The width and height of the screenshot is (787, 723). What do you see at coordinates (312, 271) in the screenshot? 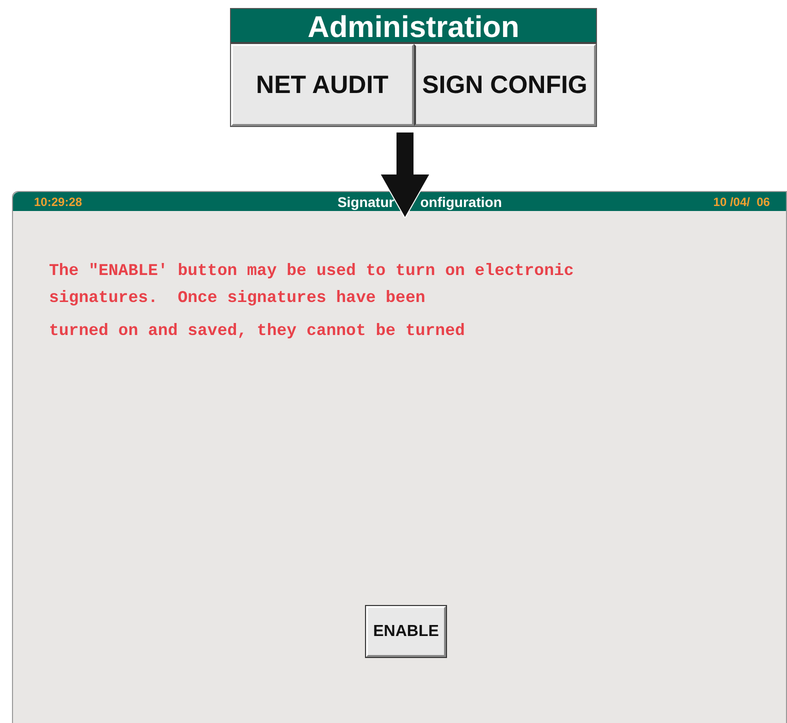
I see `message-text: The "ENABLE' button may be used to turn on electronic` at bounding box center [312, 271].